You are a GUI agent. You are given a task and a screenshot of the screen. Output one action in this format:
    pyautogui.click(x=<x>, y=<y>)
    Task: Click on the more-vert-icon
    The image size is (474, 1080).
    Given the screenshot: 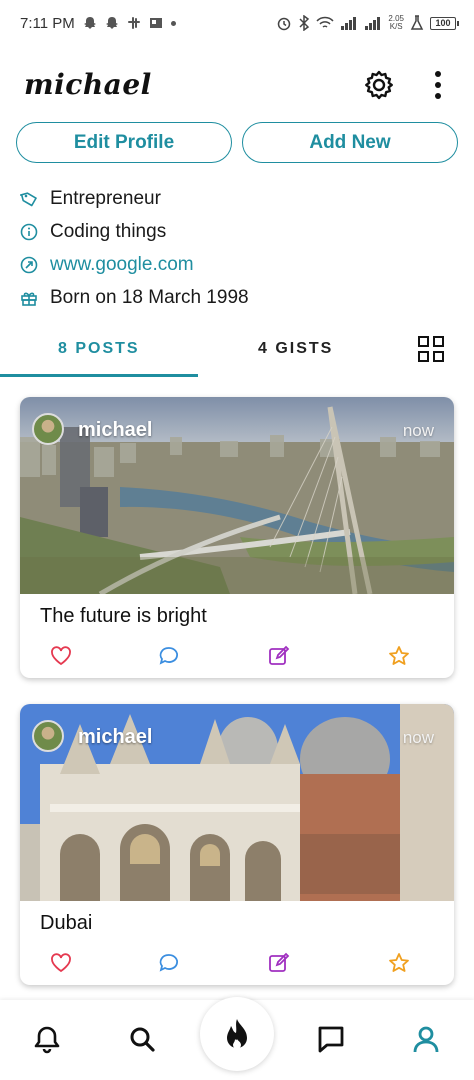 What is the action you would take?
    pyautogui.click(x=438, y=85)
    